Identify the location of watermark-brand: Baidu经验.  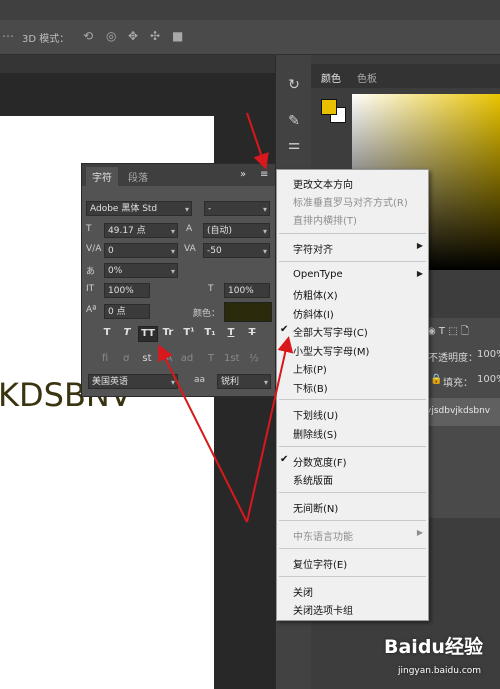
(433, 647).